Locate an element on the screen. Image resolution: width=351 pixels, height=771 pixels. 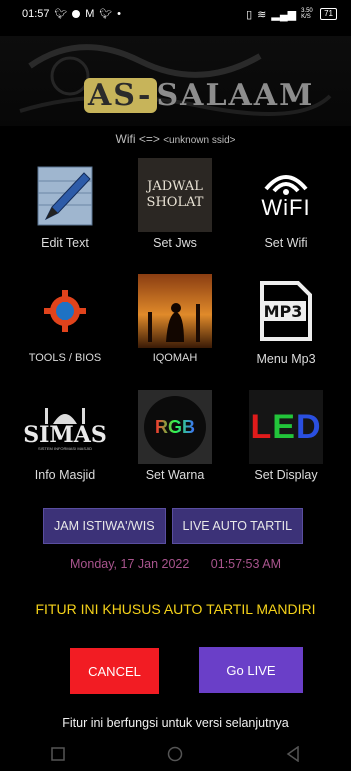
wifi-icon: WiFI is located at coordinates (286, 195).